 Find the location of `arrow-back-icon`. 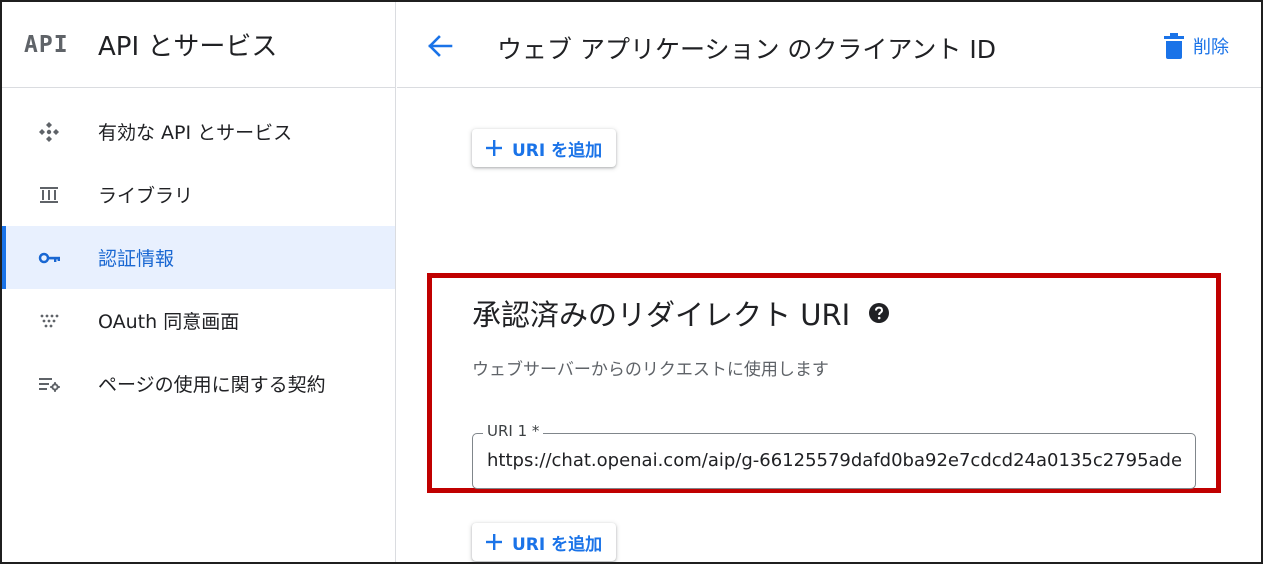

arrow-back-icon is located at coordinates (440, 46).